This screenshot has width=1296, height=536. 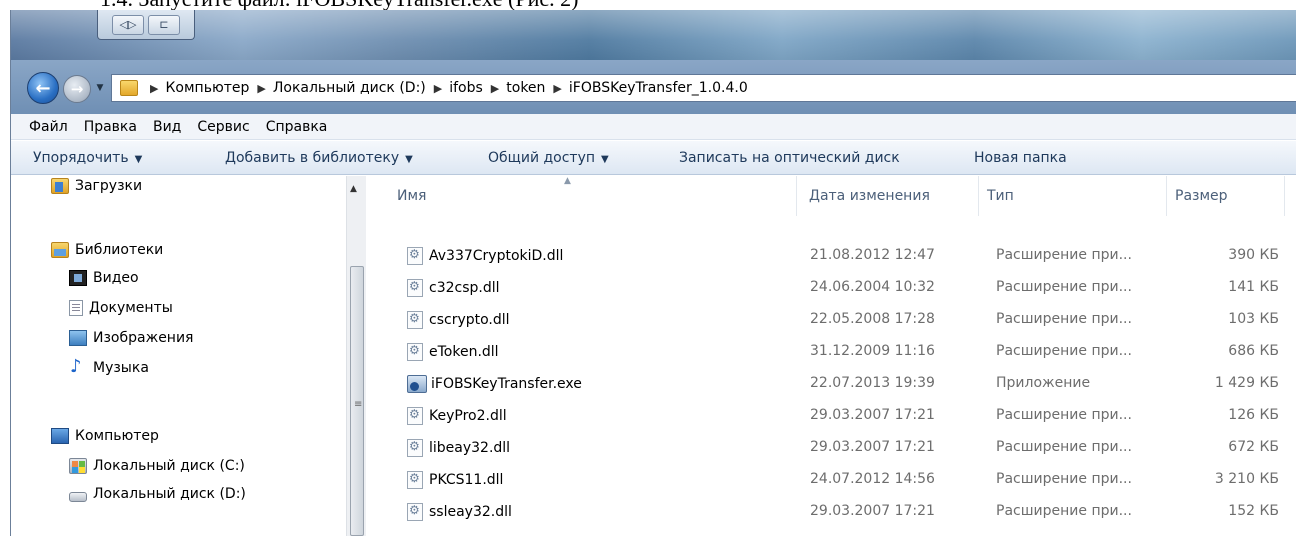 I want to click on nav-item-label: Компьютер, so click(x=117, y=436).